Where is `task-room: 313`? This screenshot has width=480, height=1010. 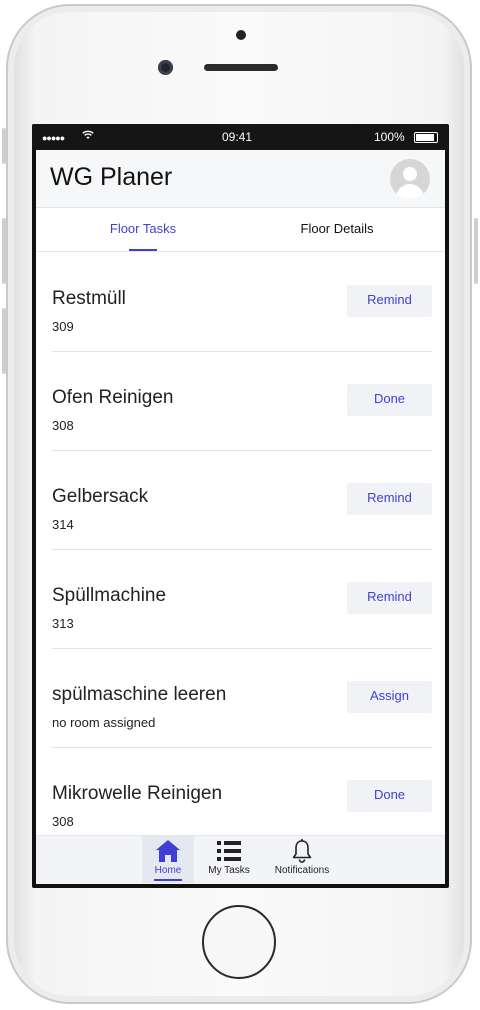
task-room: 313 is located at coordinates (63, 623).